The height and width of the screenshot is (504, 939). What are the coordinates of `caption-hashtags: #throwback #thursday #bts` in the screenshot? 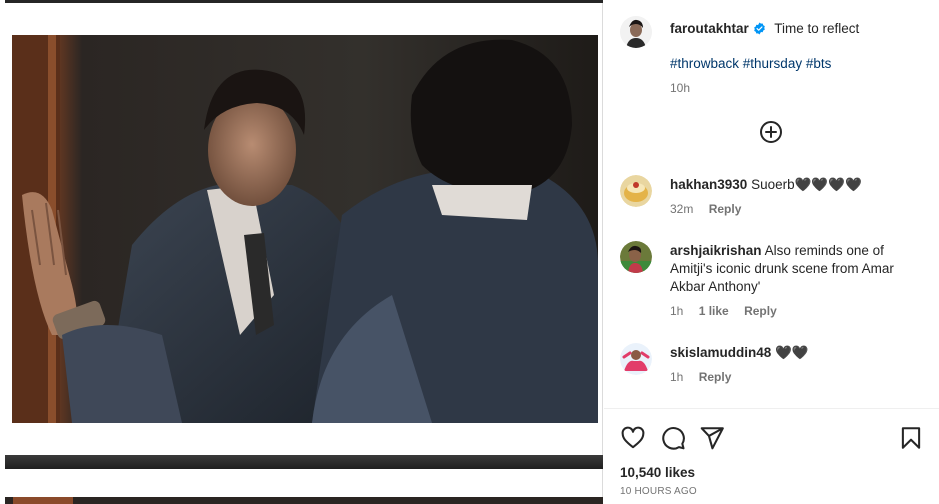 It's located at (750, 63).